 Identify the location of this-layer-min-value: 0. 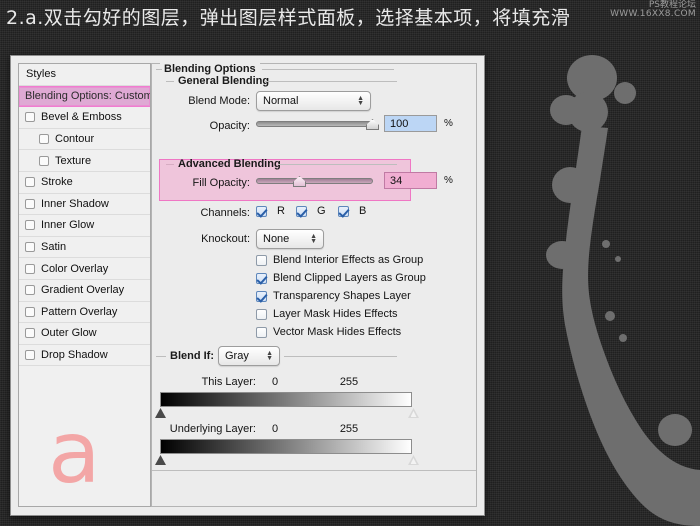
(275, 382).